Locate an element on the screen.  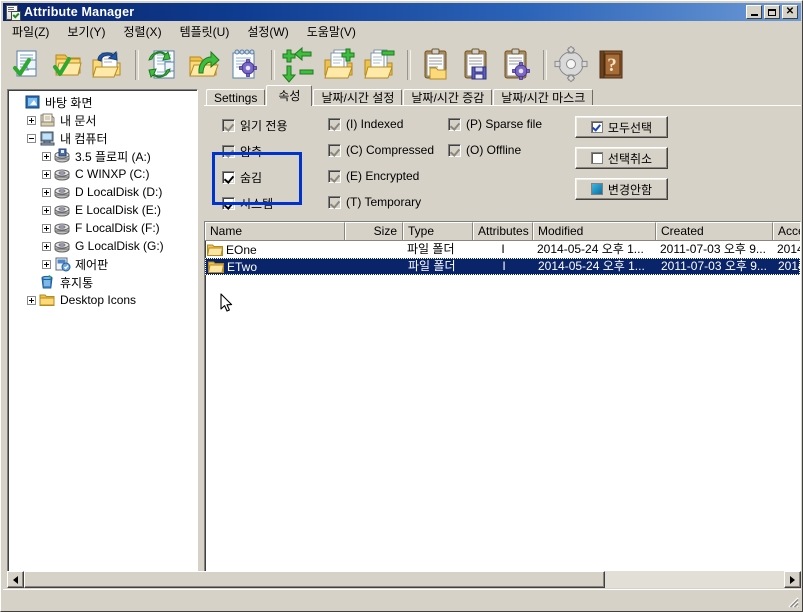
cell-text: 파일 폴더 is located at coordinates (431, 249).